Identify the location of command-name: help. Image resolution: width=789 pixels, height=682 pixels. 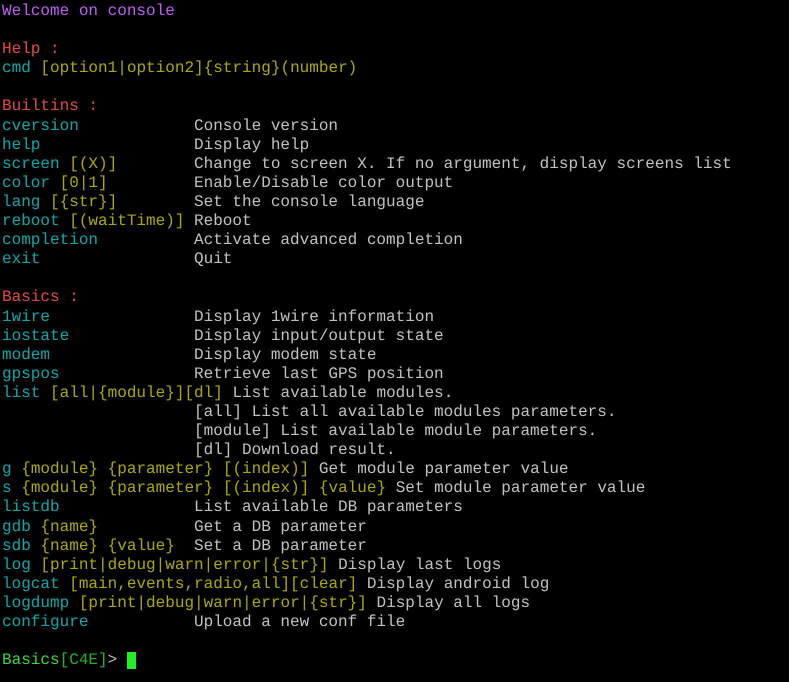
(21, 145).